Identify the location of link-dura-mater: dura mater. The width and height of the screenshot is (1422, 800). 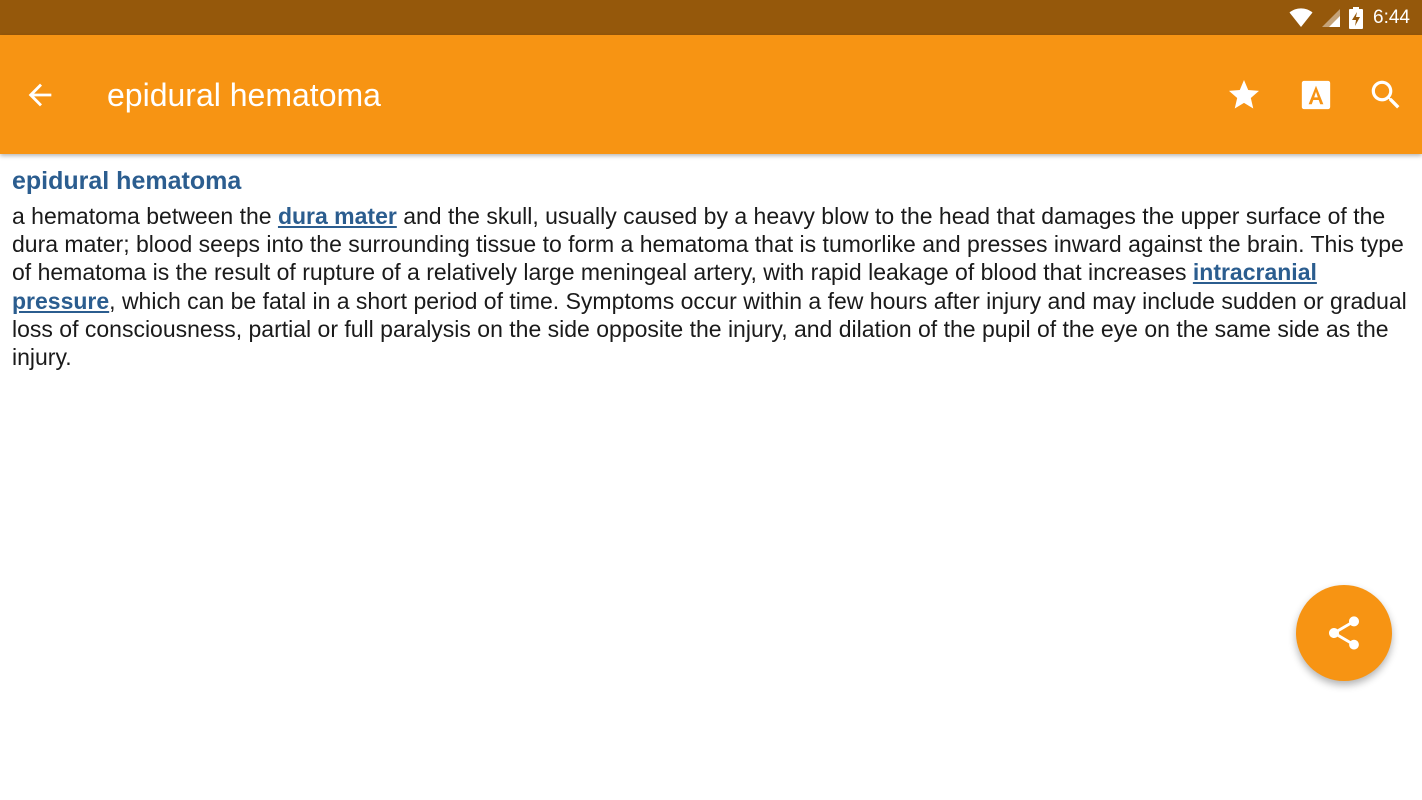
(337, 216).